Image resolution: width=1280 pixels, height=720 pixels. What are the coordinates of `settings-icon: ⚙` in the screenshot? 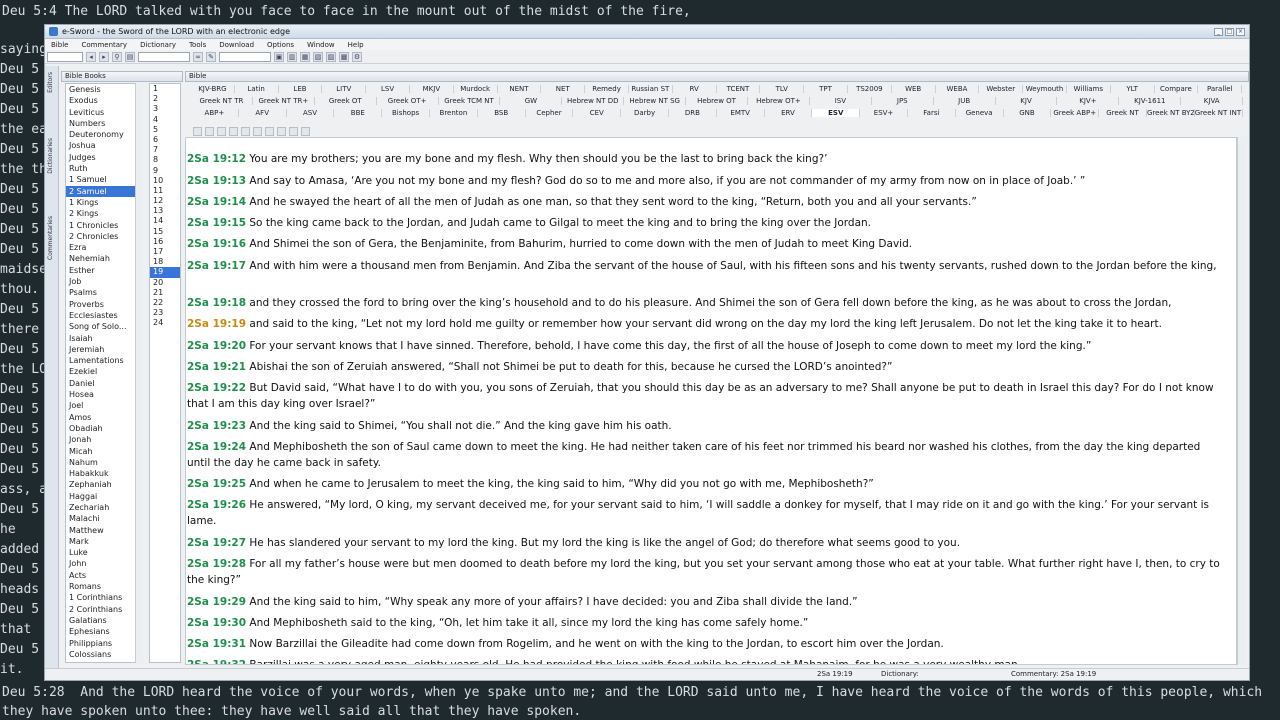 It's located at (357, 56).